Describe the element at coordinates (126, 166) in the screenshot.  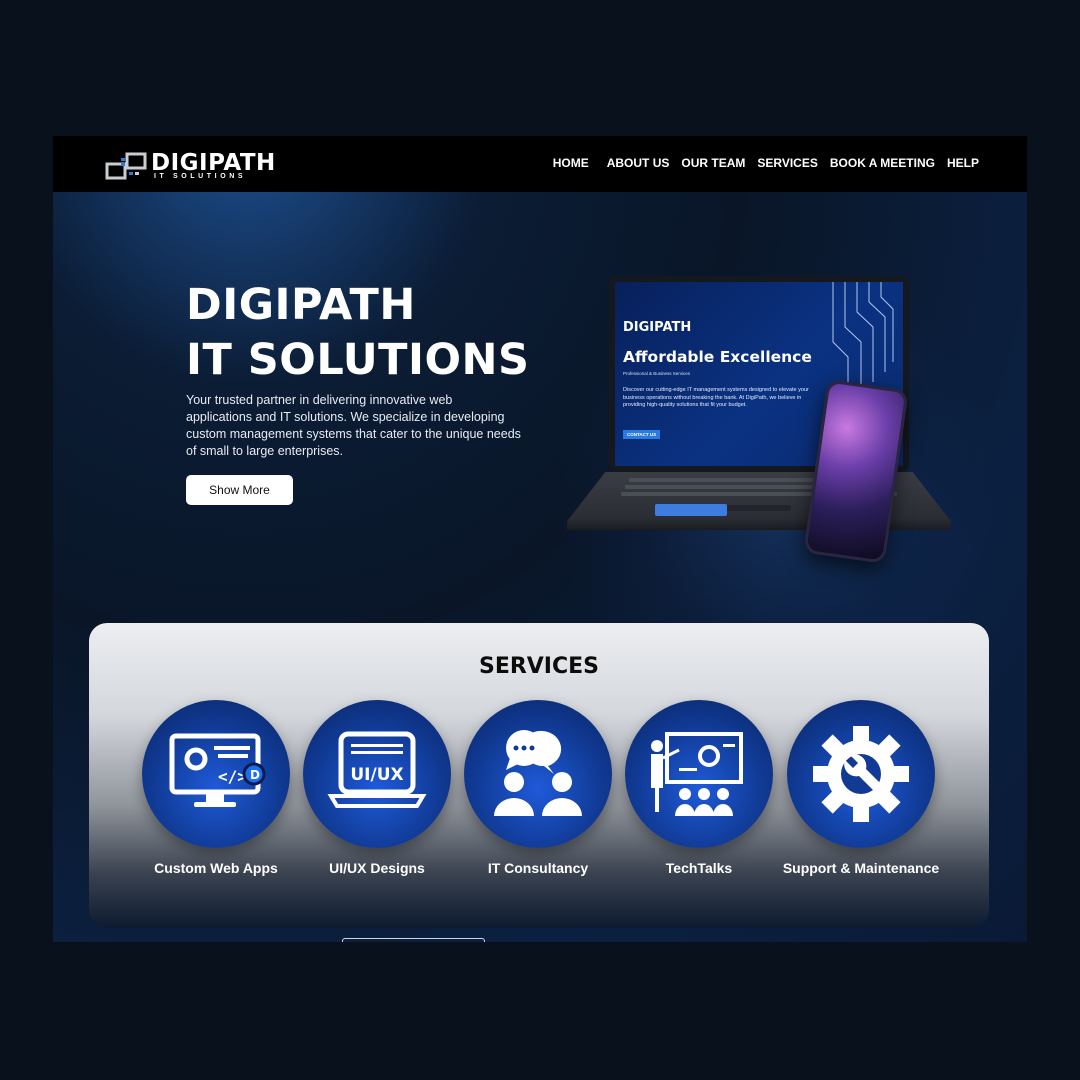
I see `logo-mark-icon` at that location.